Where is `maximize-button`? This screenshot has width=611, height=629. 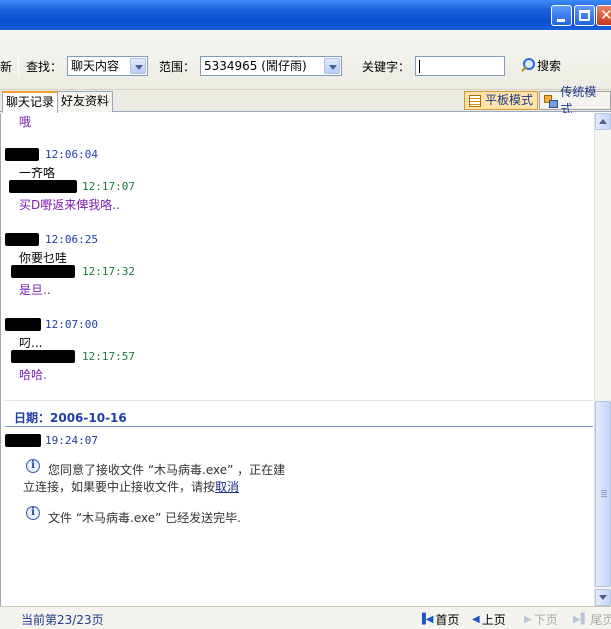 maximize-button is located at coordinates (584, 15).